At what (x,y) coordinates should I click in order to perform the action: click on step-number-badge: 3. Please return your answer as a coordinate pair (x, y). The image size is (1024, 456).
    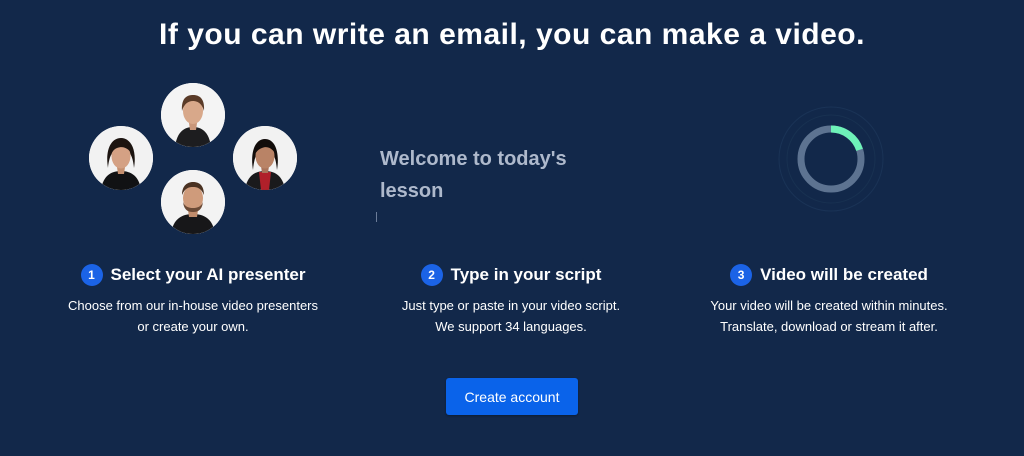
    Looking at the image, I should click on (741, 275).